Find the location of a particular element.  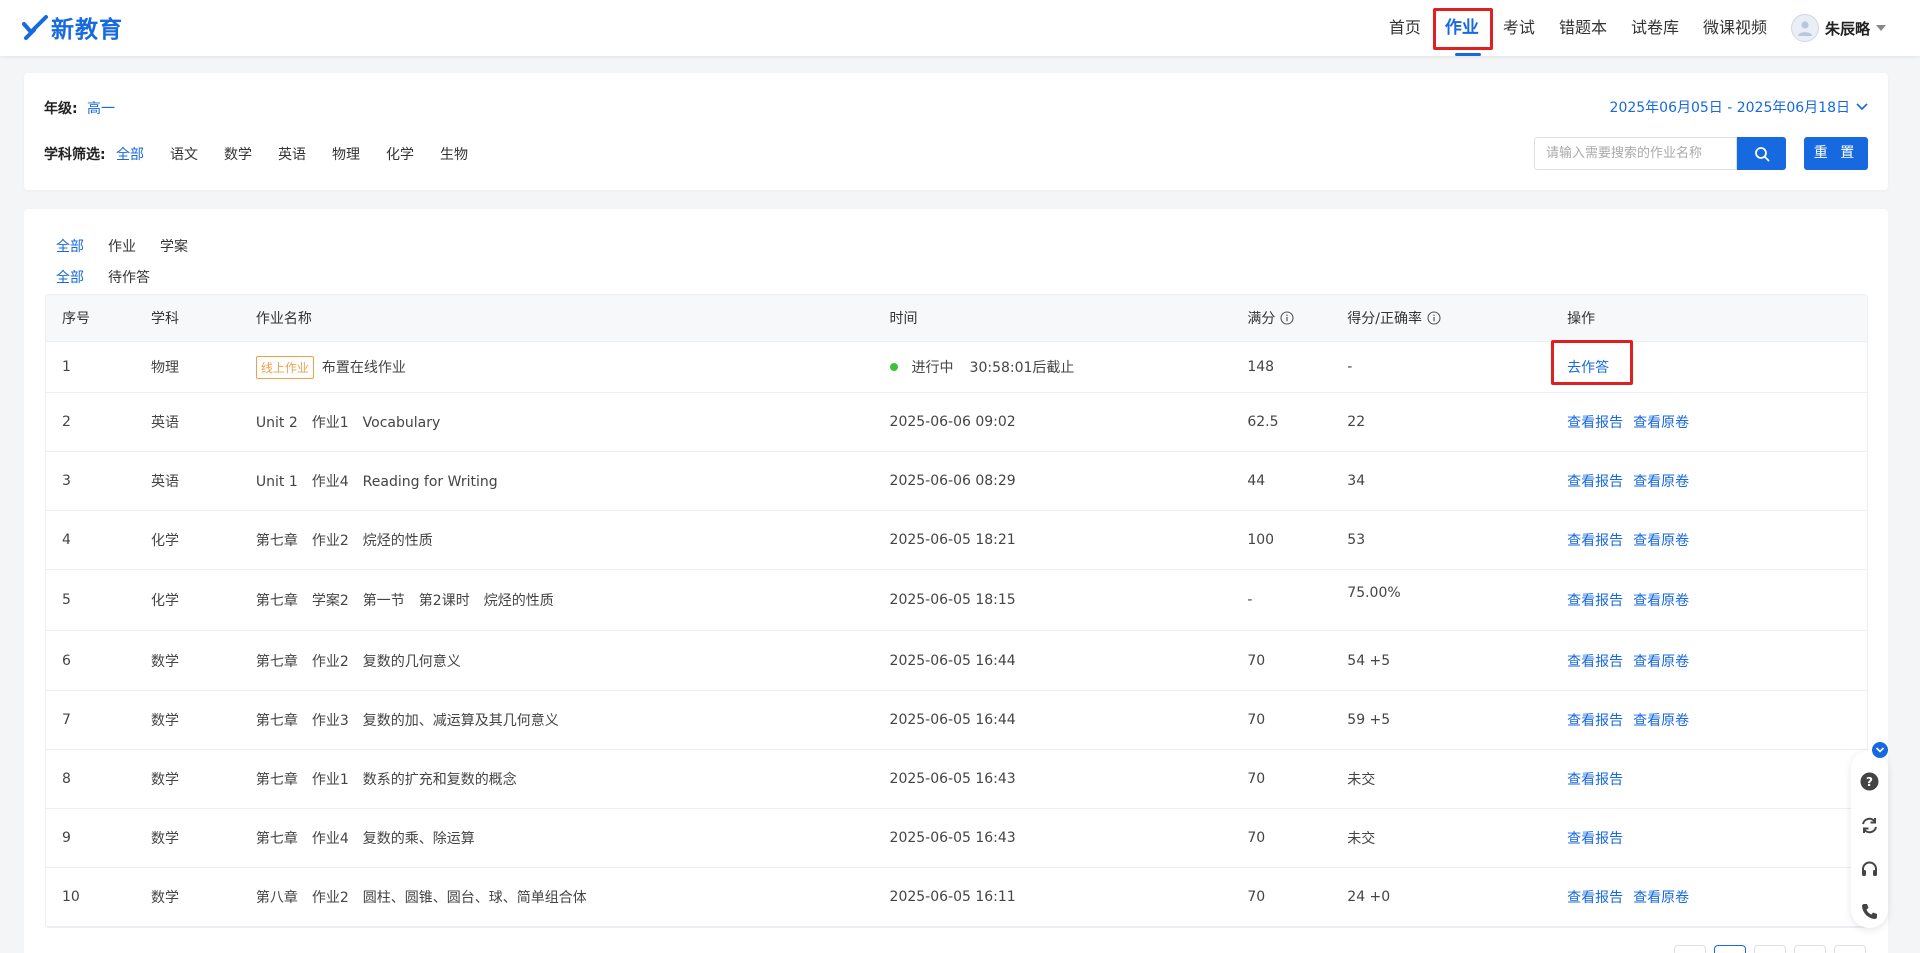

cell-time: 2025-06-05 18:21 is located at coordinates (952, 540).